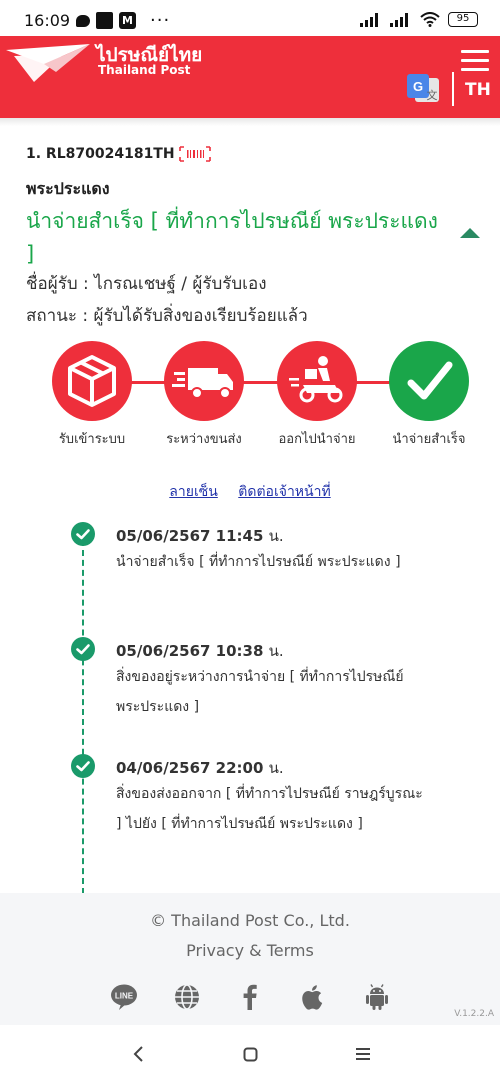 The image size is (500, 1083). I want to click on apple-icon, so click(313, 997).